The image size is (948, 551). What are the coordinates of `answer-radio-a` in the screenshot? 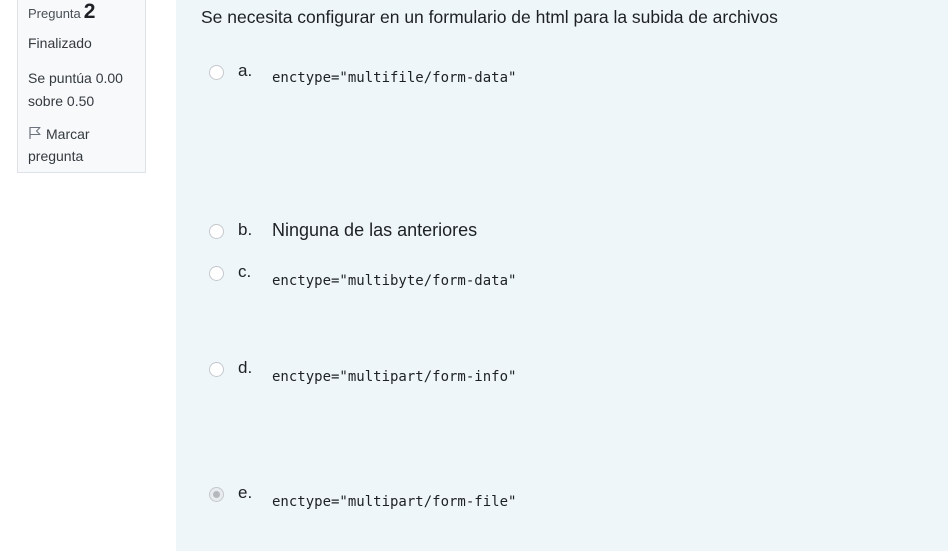 It's located at (216, 72).